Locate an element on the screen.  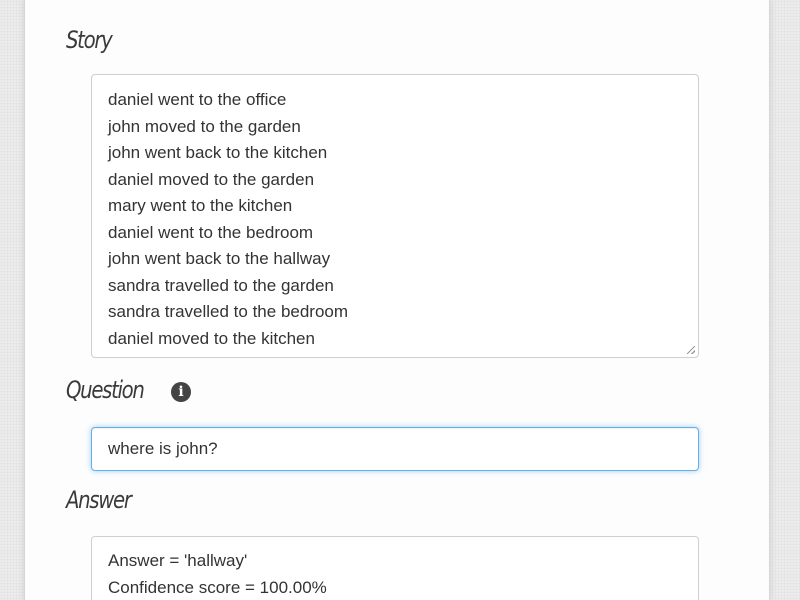
story-line: daniel moved to the kitchen is located at coordinates (211, 338).